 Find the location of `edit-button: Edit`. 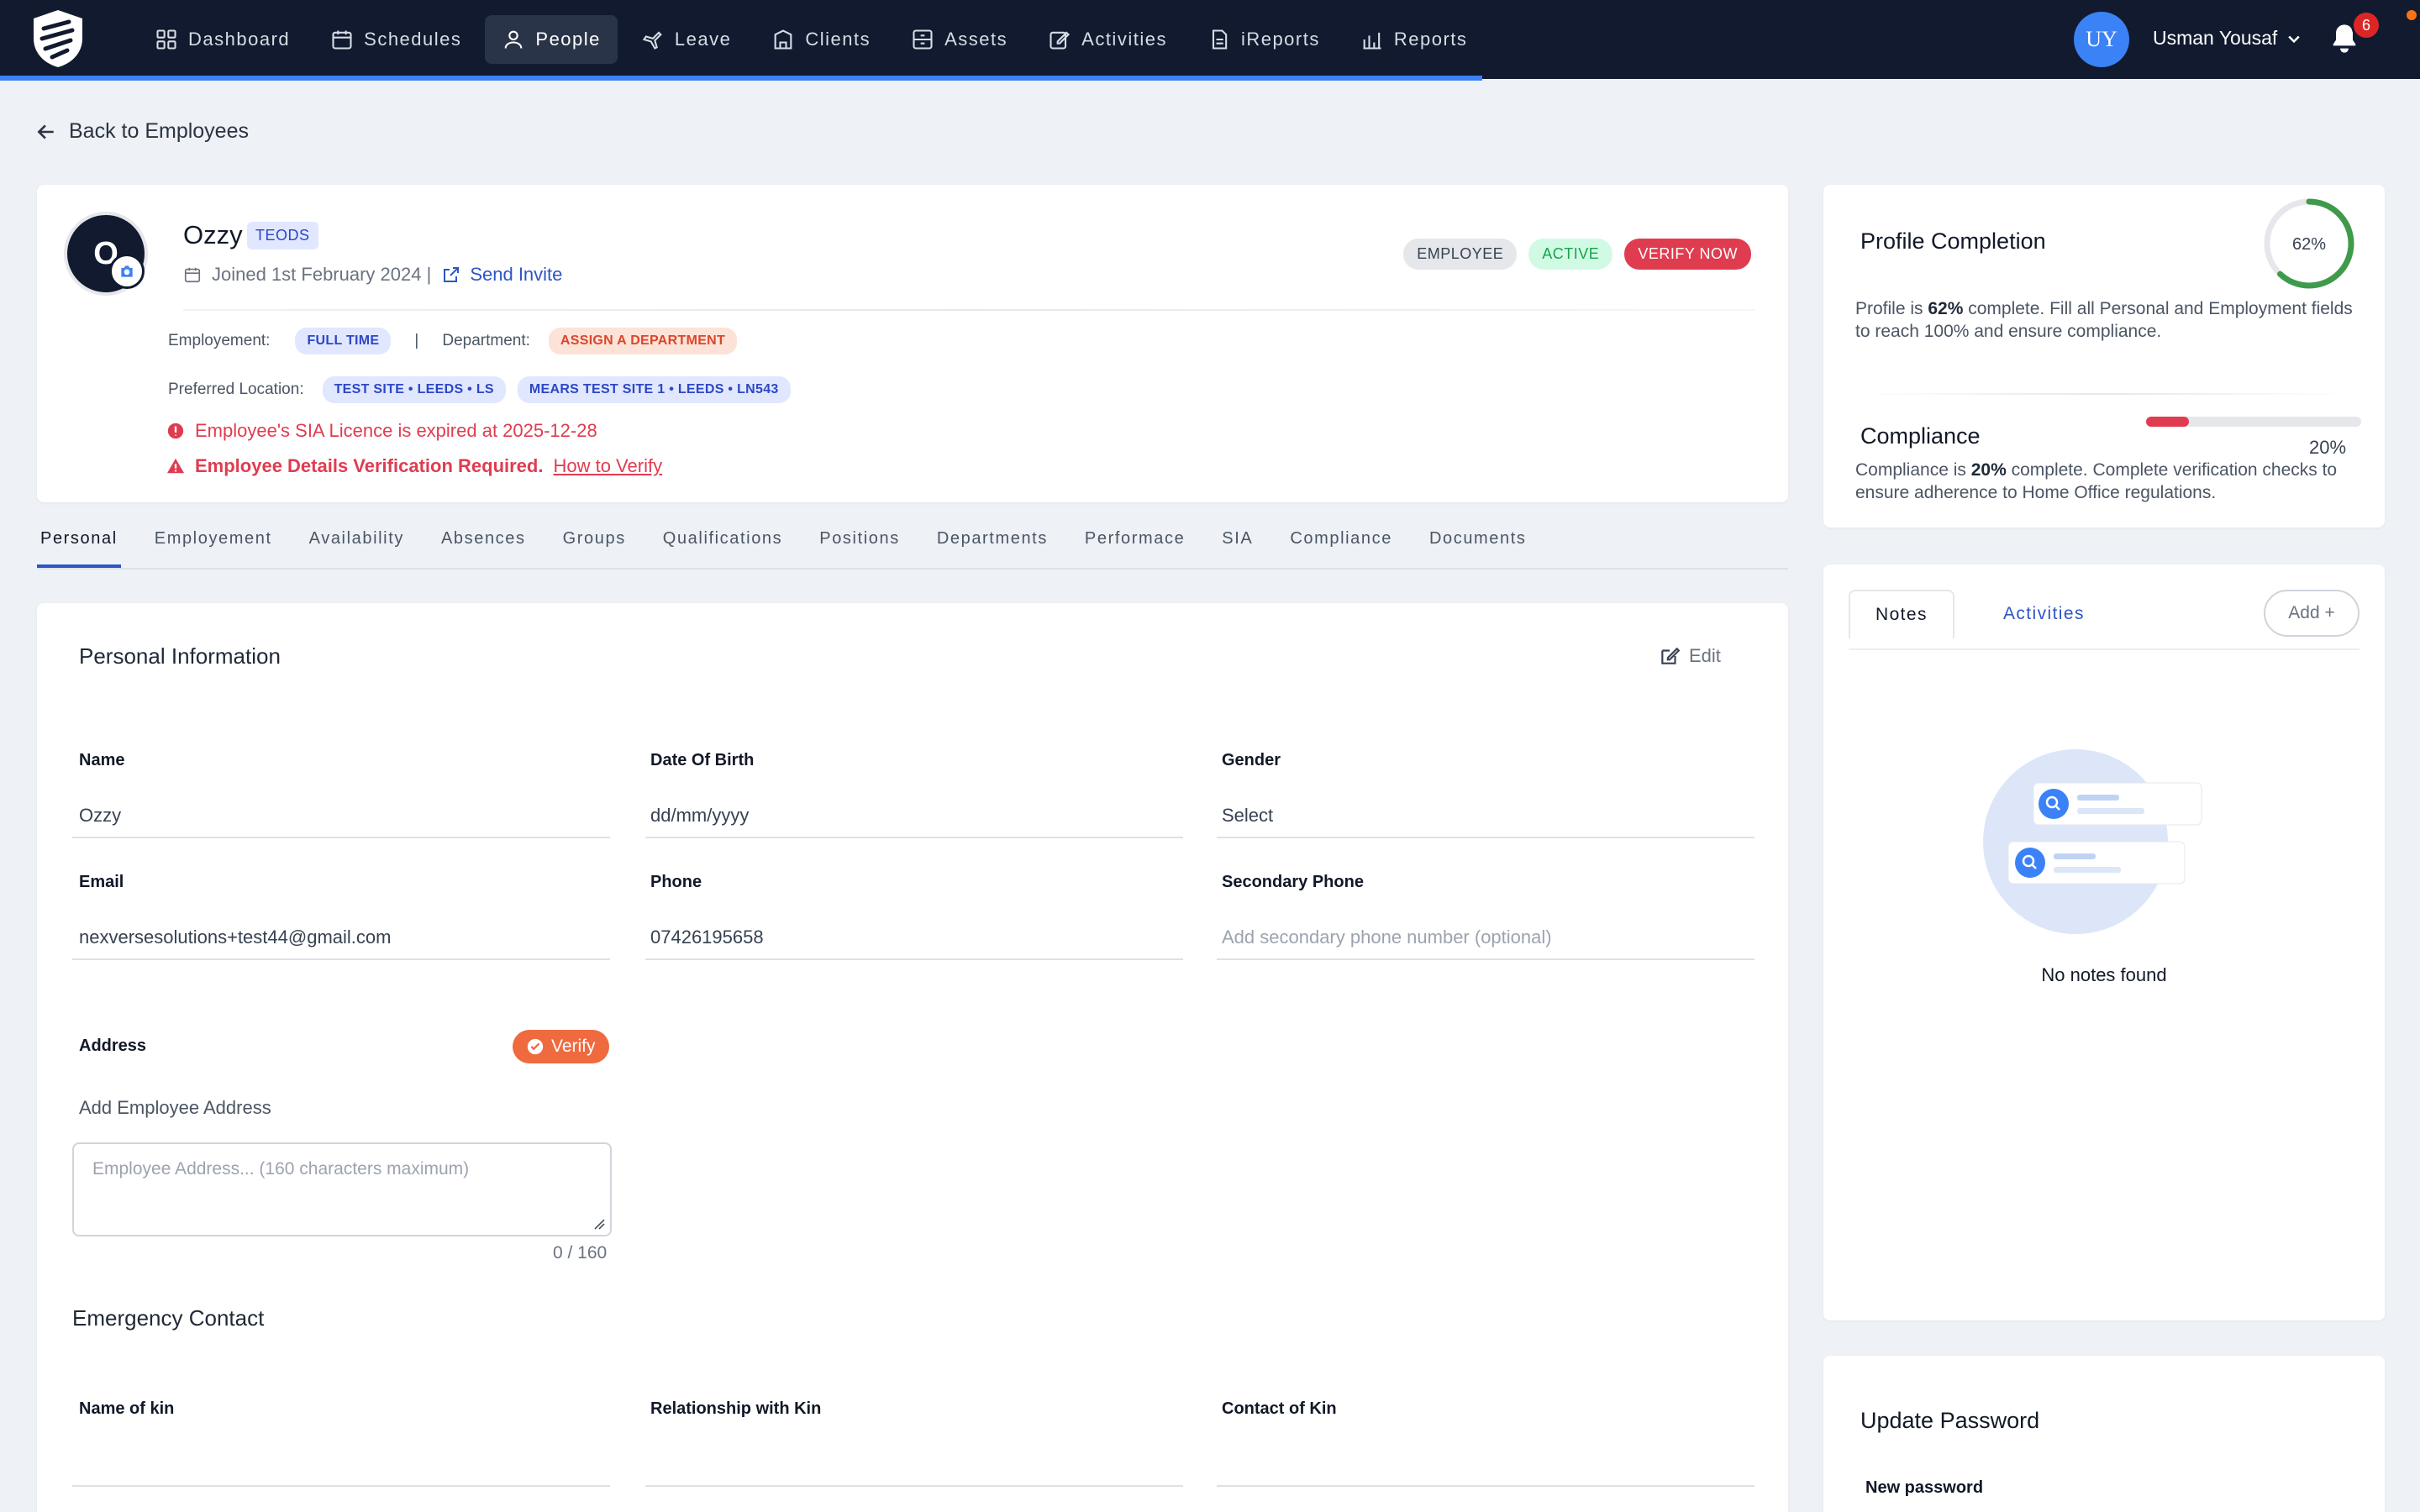

edit-button: Edit is located at coordinates (1690, 656).